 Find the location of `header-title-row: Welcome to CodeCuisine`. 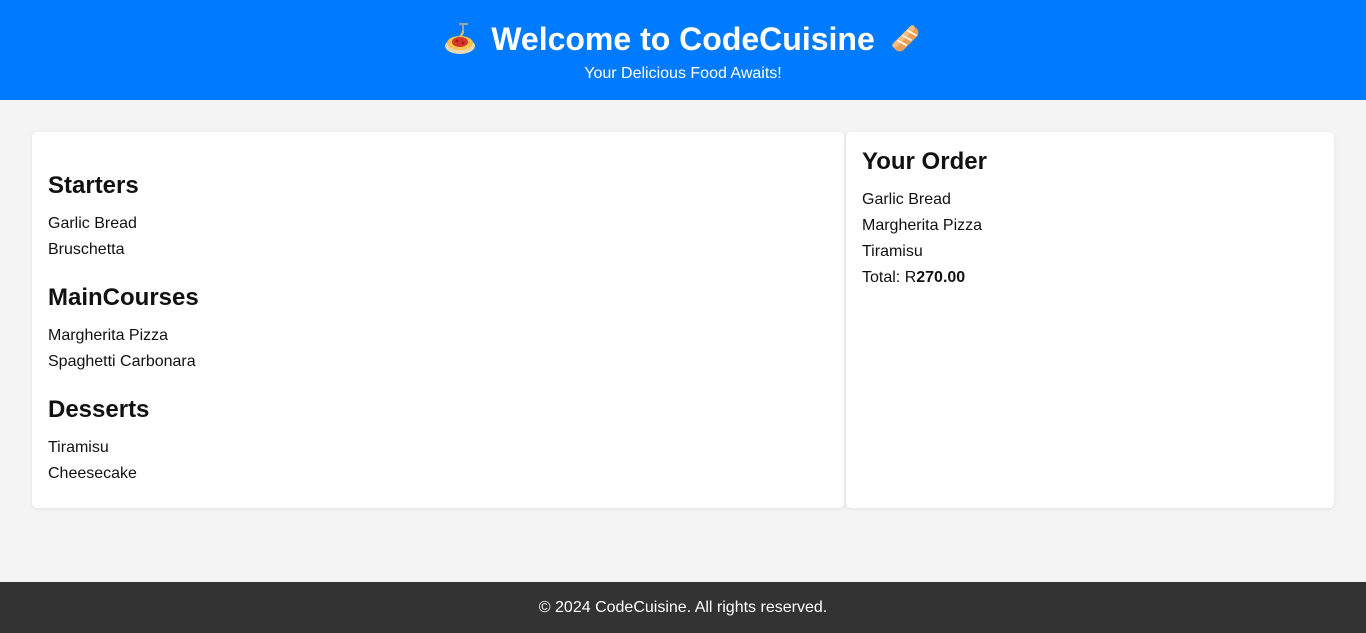

header-title-row: Welcome to CodeCuisine is located at coordinates (683, 39).